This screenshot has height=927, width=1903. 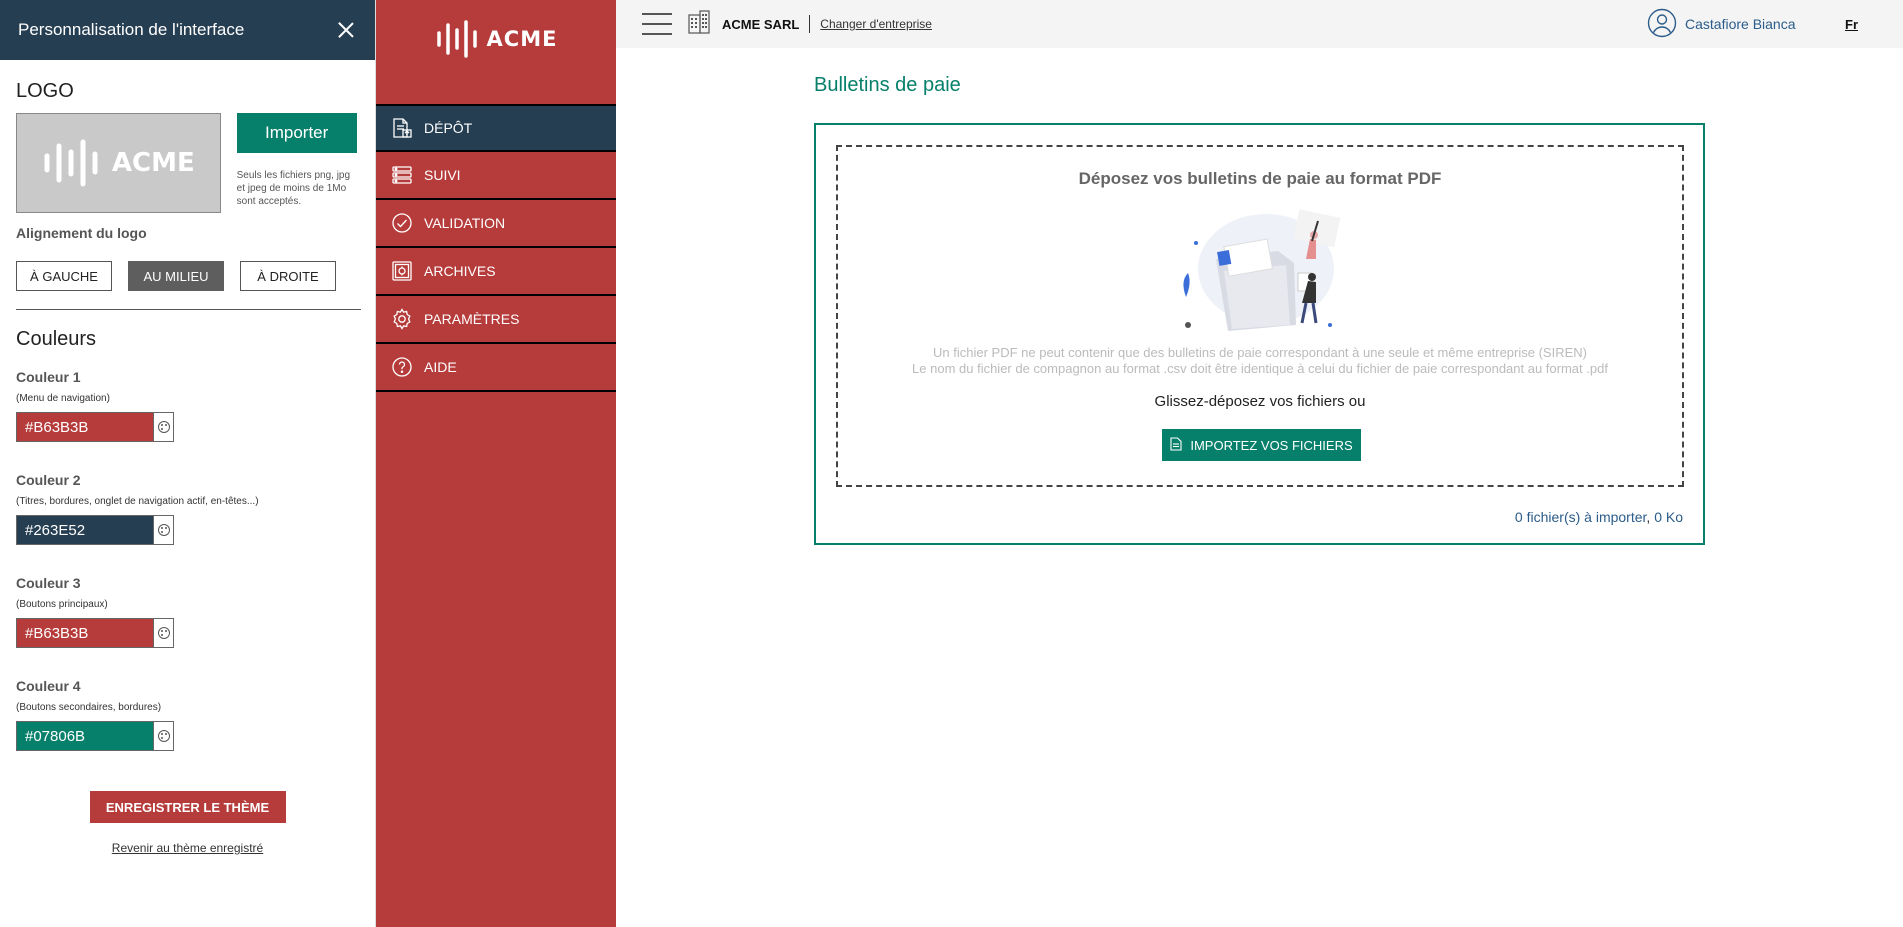 What do you see at coordinates (288, 276) in the screenshot?
I see `align-right-button: À DROITE` at bounding box center [288, 276].